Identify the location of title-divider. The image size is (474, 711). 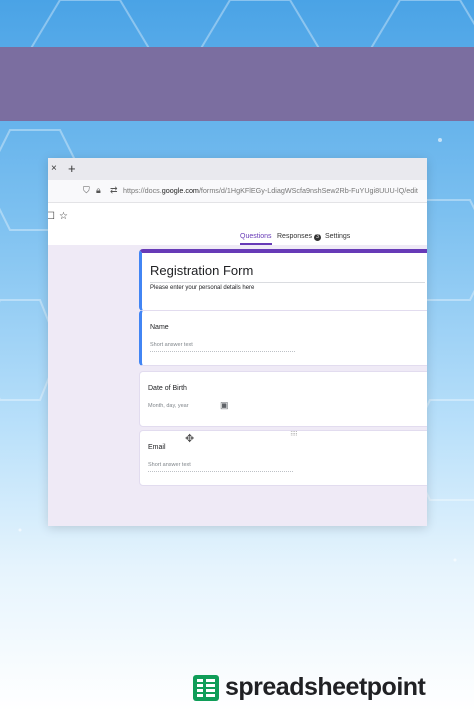
(287, 282).